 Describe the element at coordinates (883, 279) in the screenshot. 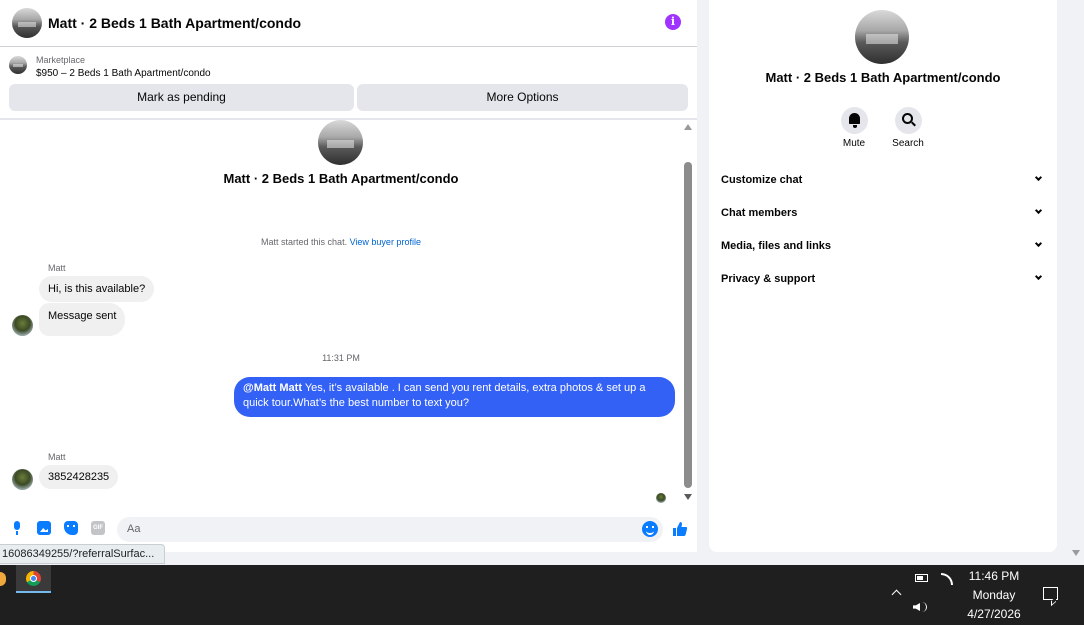

I see `privacy-support-section: Privacy & support` at that location.